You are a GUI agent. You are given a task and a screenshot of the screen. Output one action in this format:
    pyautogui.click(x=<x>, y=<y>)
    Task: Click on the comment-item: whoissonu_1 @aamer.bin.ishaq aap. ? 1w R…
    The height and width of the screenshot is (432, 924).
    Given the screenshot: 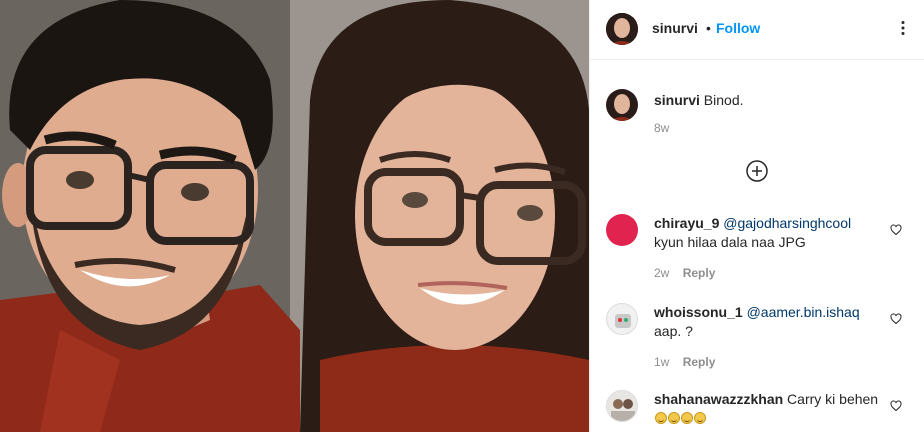 What is the action you would take?
    pyautogui.click(x=756, y=338)
    